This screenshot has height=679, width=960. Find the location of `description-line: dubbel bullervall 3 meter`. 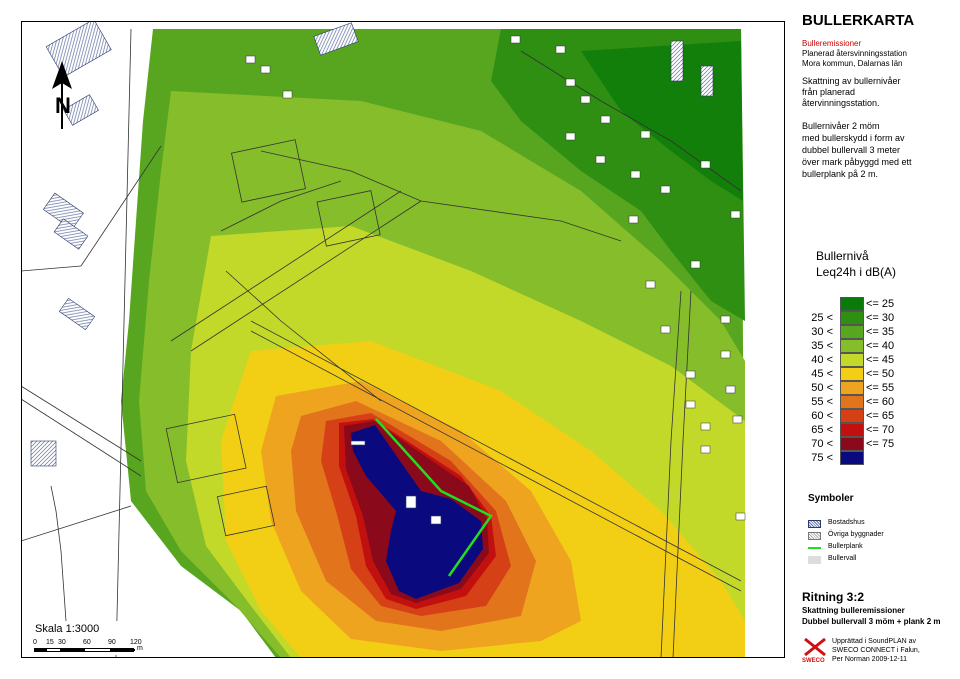

description-line: dubbel bullervall 3 meter is located at coordinates (851, 150).